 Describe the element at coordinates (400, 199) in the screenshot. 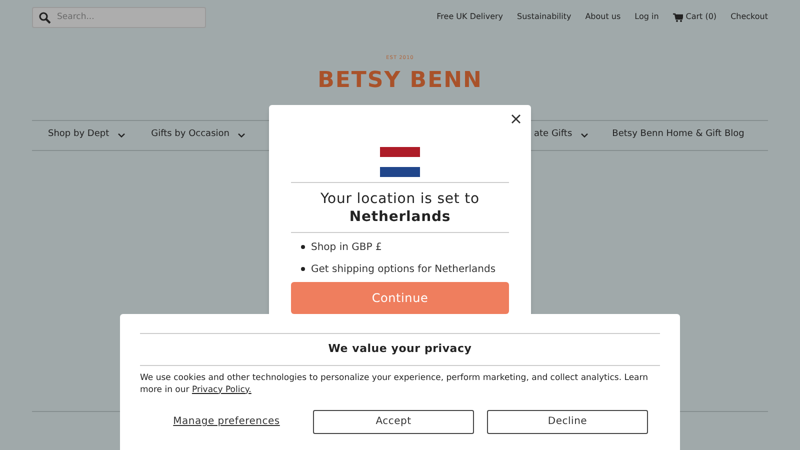

I see `location-title: Your location is set to` at that location.